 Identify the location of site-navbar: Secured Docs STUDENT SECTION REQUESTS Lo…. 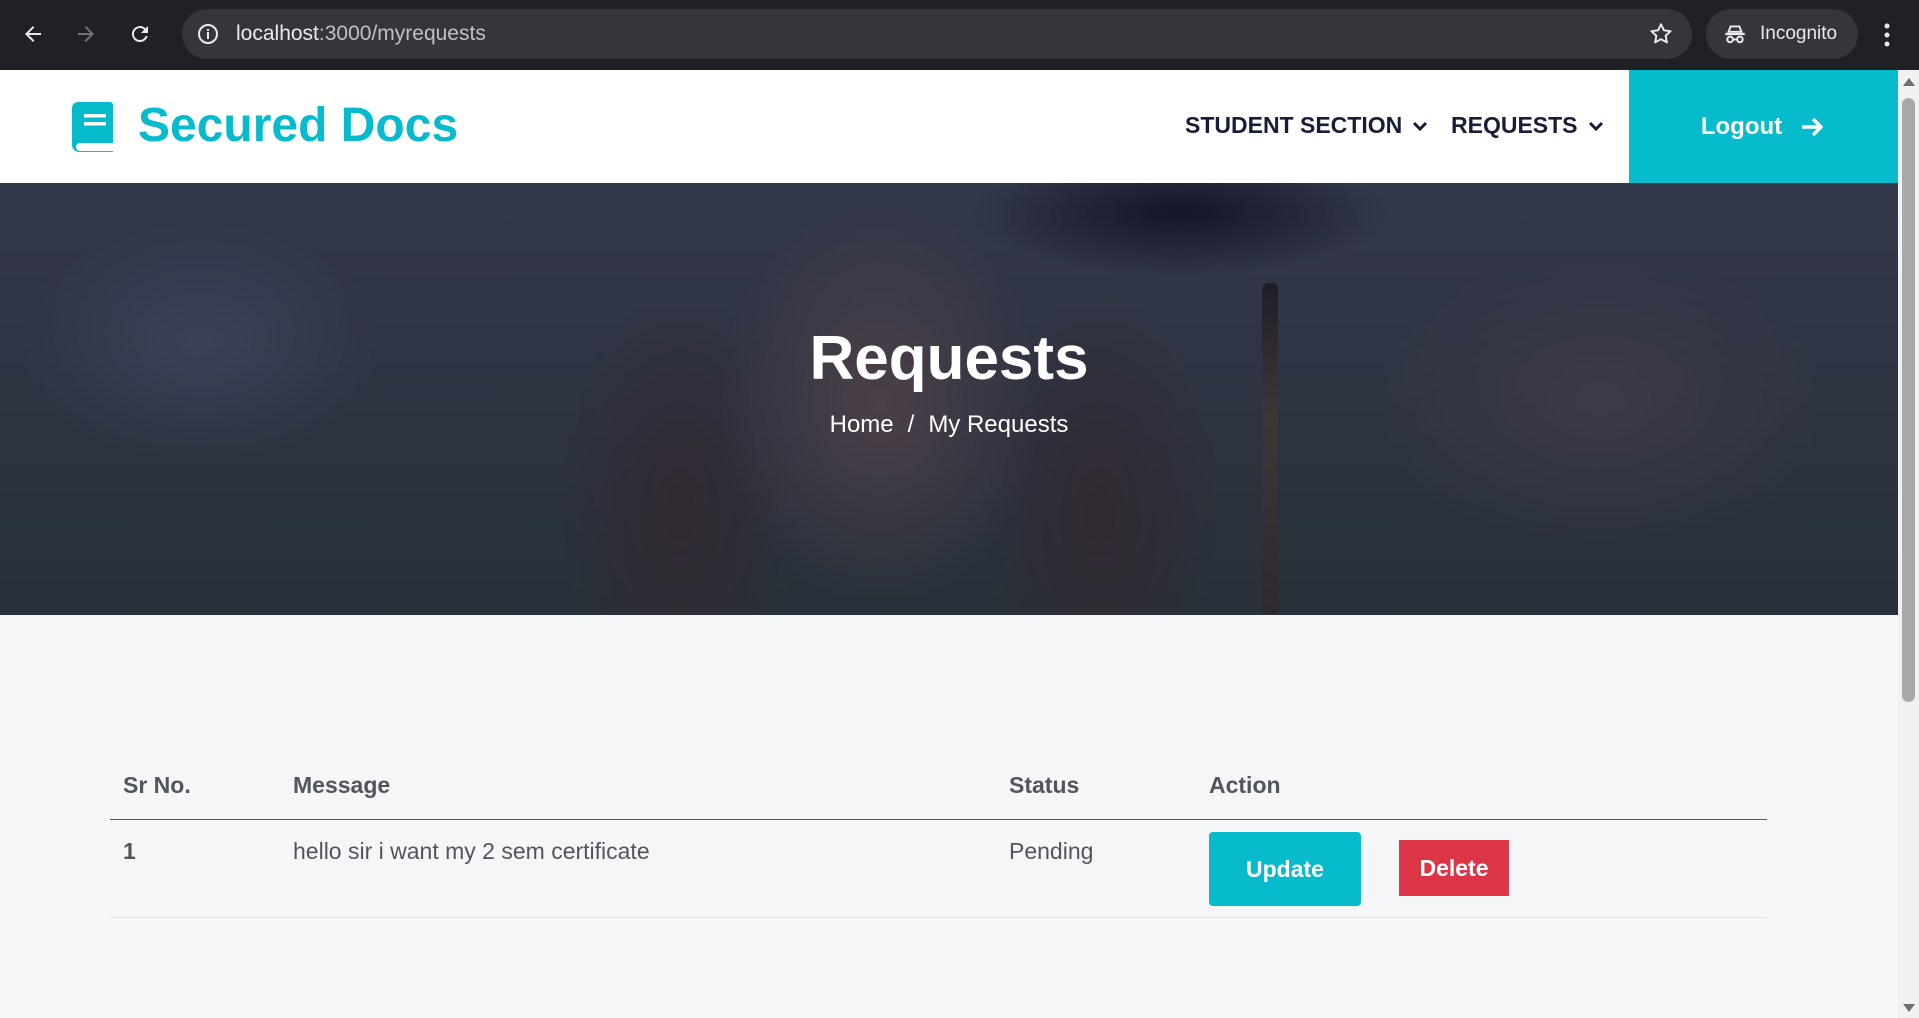
(949, 126).